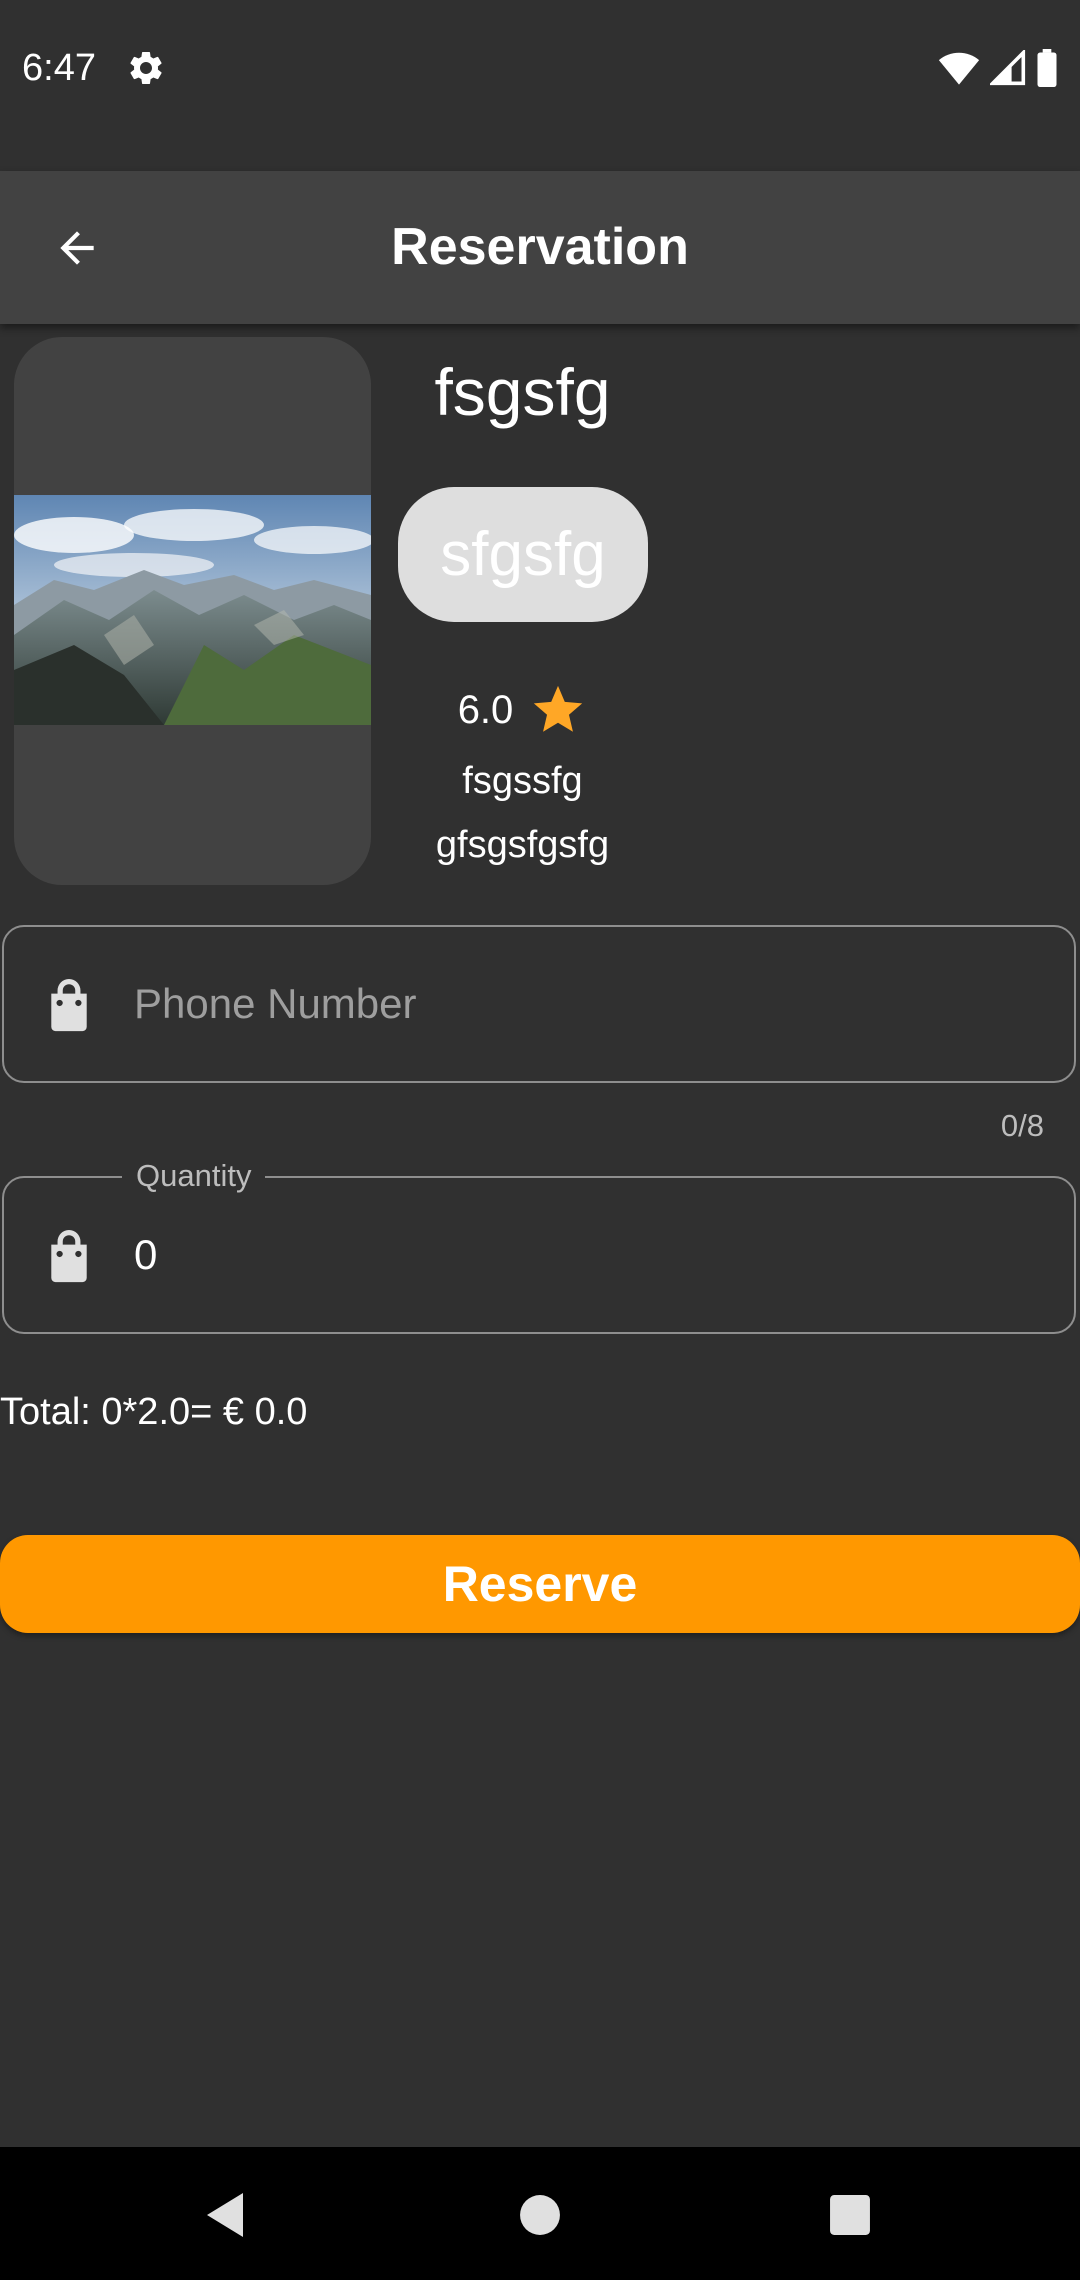 This screenshot has height=2280, width=1080. I want to click on recents-square-icon, so click(850, 2215).